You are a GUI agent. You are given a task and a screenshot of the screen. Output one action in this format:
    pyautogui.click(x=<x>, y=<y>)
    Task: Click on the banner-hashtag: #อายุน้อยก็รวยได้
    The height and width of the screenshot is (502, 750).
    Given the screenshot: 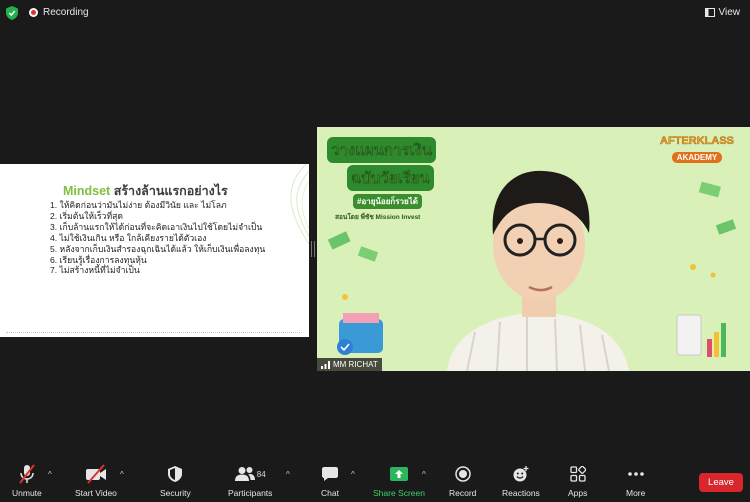 What is the action you would take?
    pyautogui.click(x=387, y=201)
    